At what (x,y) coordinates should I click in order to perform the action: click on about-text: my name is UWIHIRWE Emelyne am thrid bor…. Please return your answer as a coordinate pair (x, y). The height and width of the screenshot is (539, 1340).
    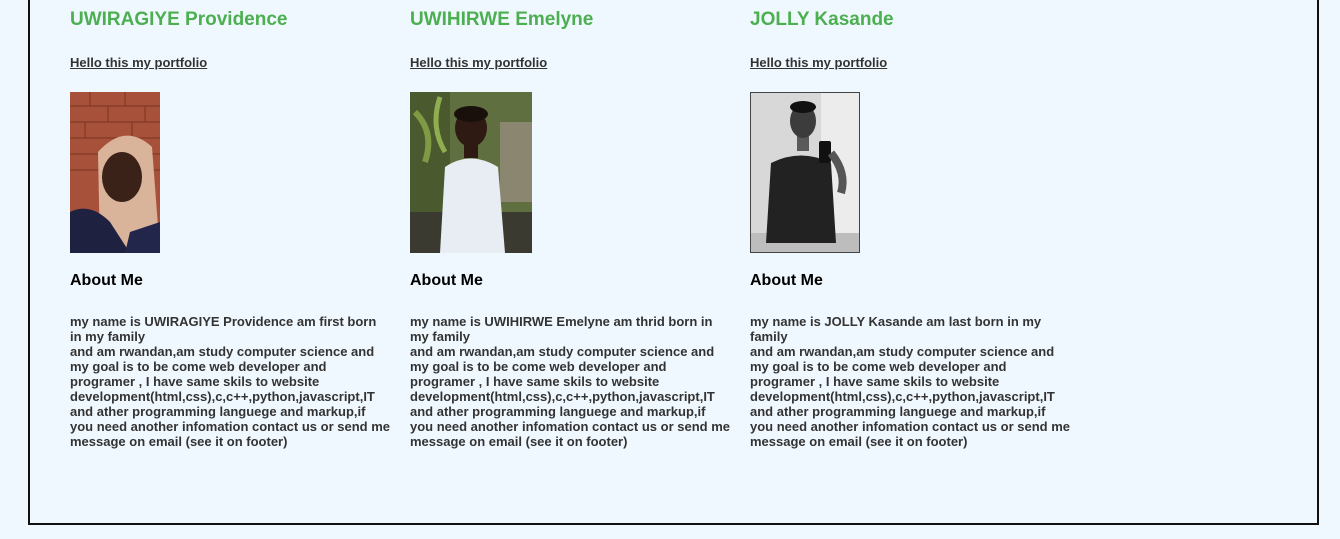
    Looking at the image, I should click on (570, 381).